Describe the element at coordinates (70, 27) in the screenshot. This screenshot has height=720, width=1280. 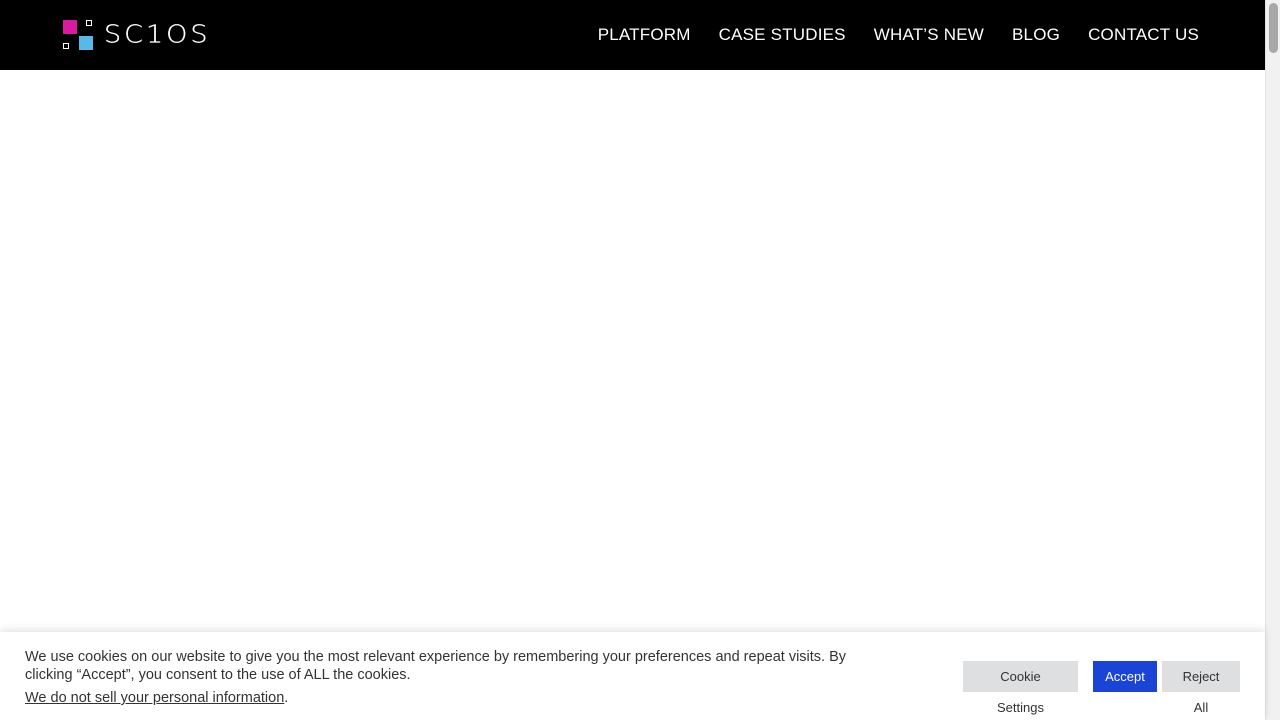
I see `logo-magenta-square` at that location.